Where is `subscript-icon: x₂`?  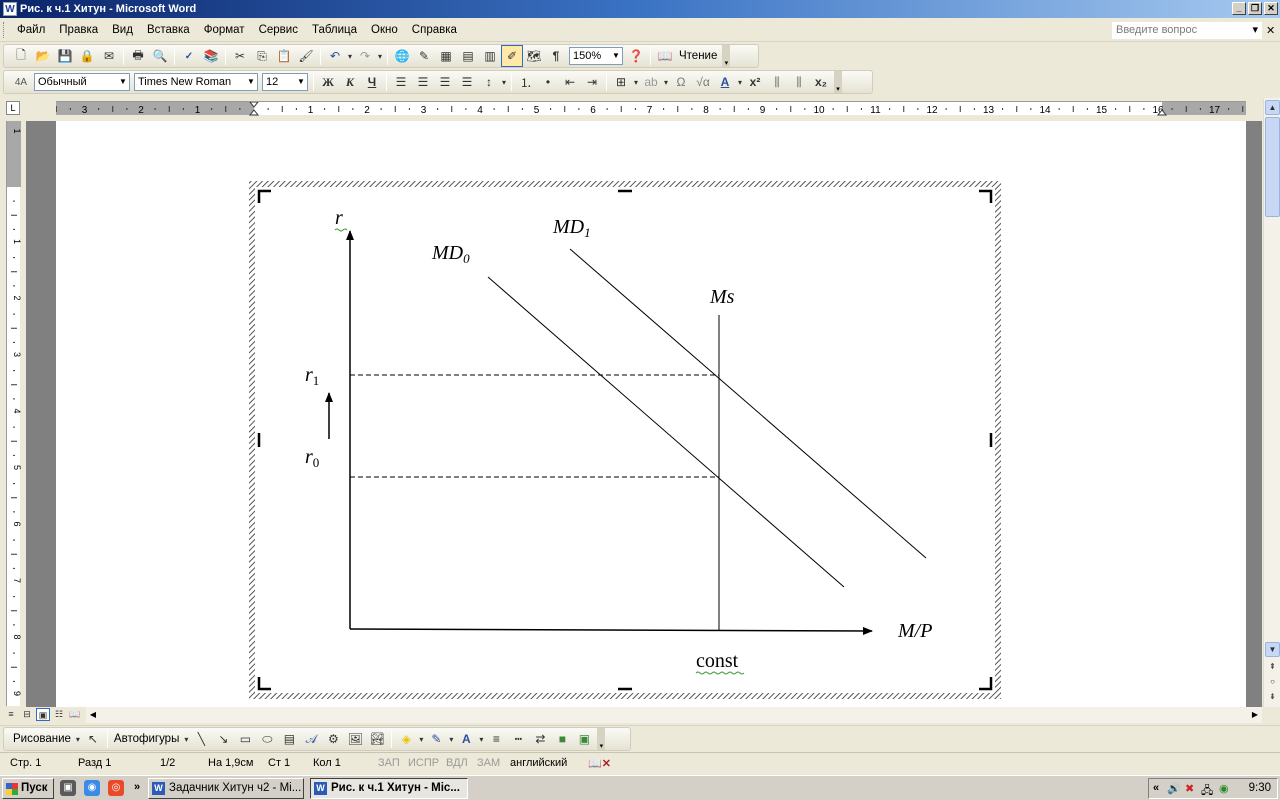 subscript-icon: x₂ is located at coordinates (821, 82).